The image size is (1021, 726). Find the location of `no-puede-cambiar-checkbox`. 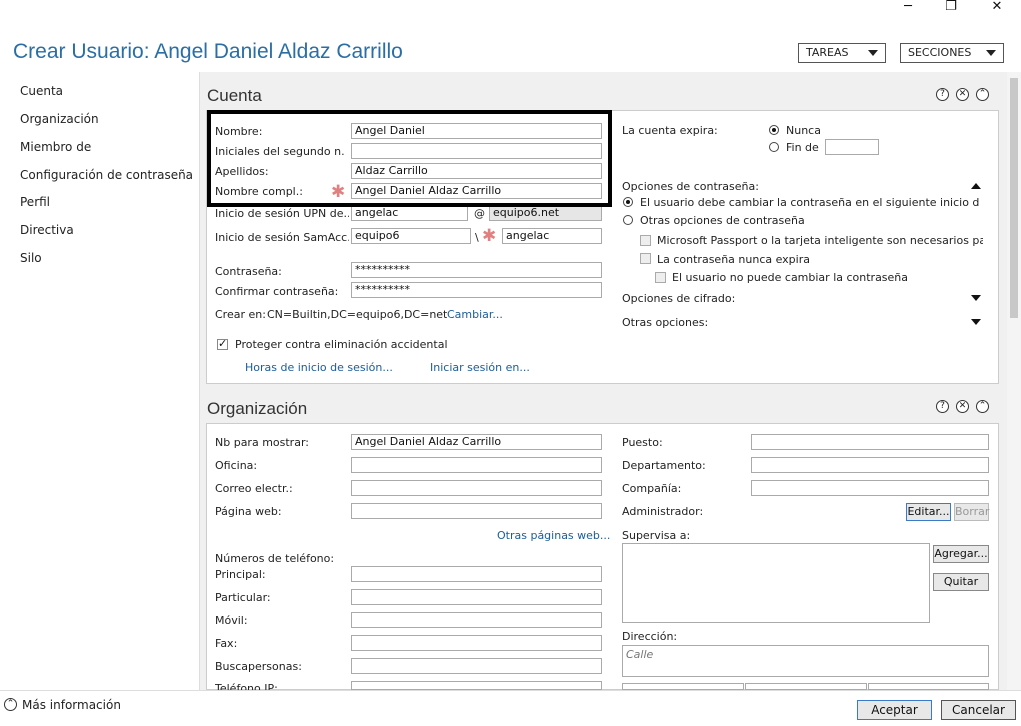

no-puede-cambiar-checkbox is located at coordinates (660, 277).